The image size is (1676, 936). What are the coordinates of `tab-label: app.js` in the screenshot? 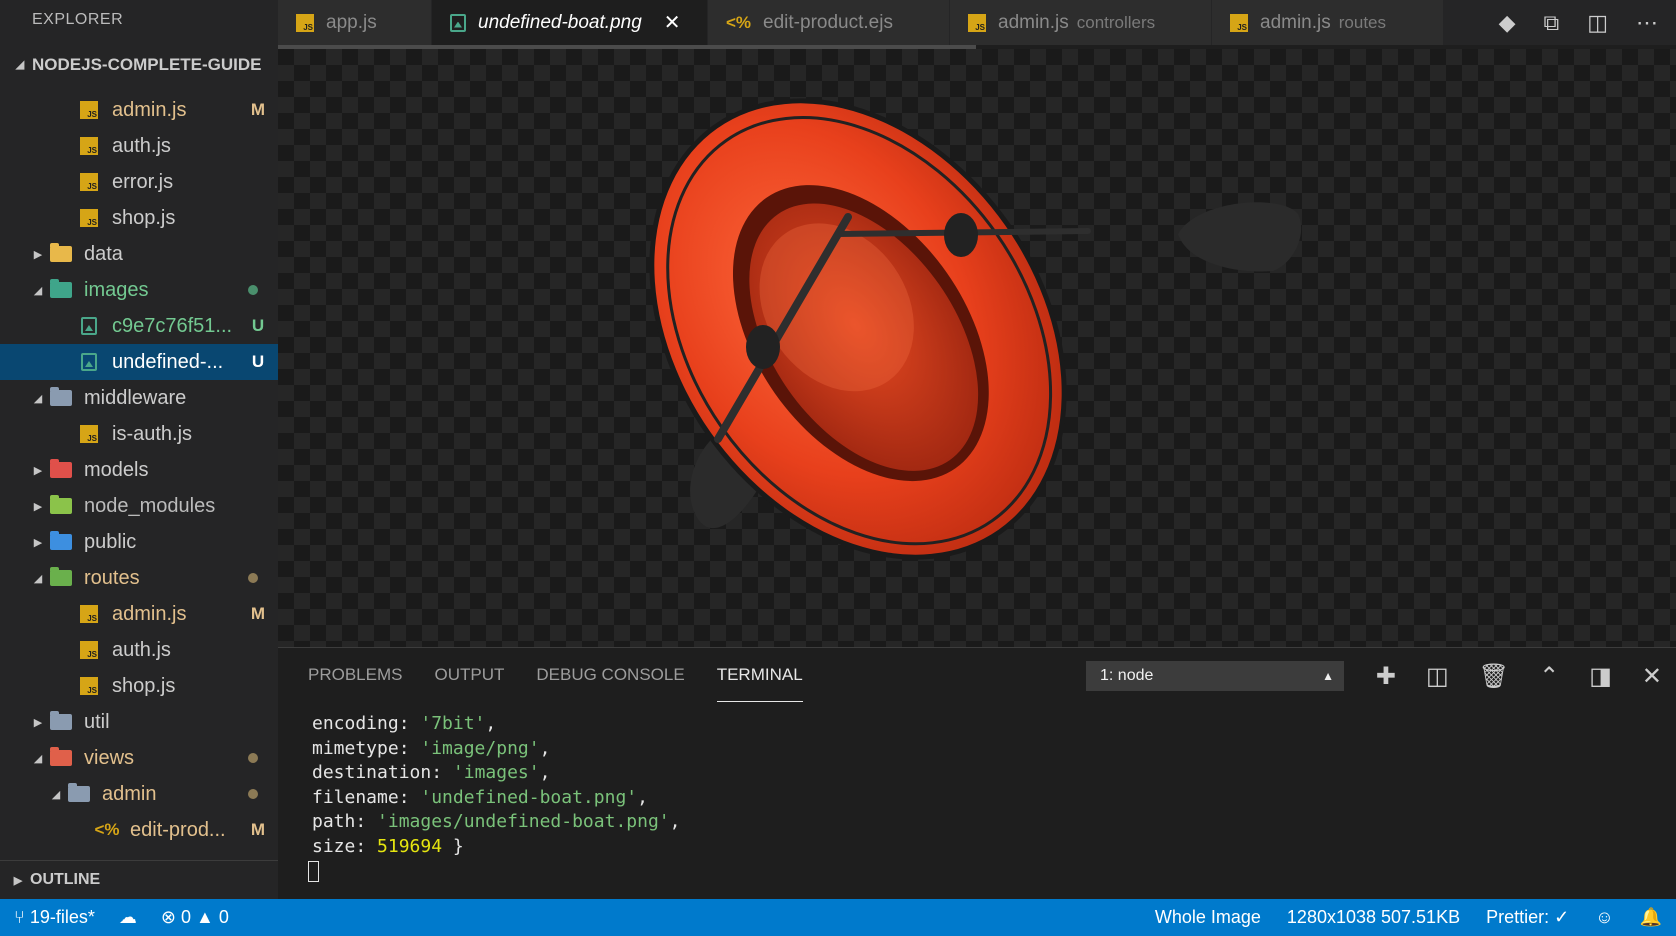 It's located at (351, 22).